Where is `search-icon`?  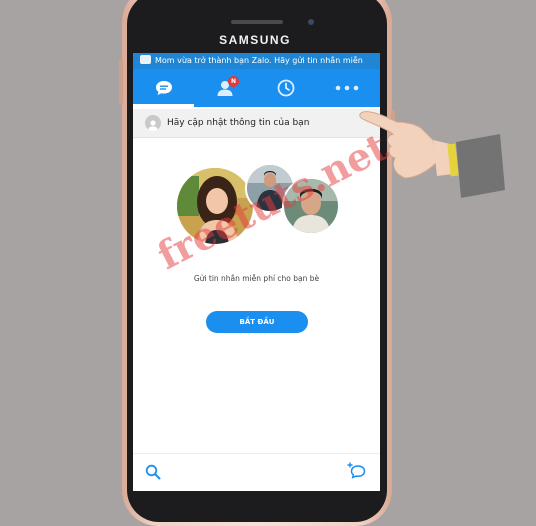
search-icon is located at coordinates (153, 472).